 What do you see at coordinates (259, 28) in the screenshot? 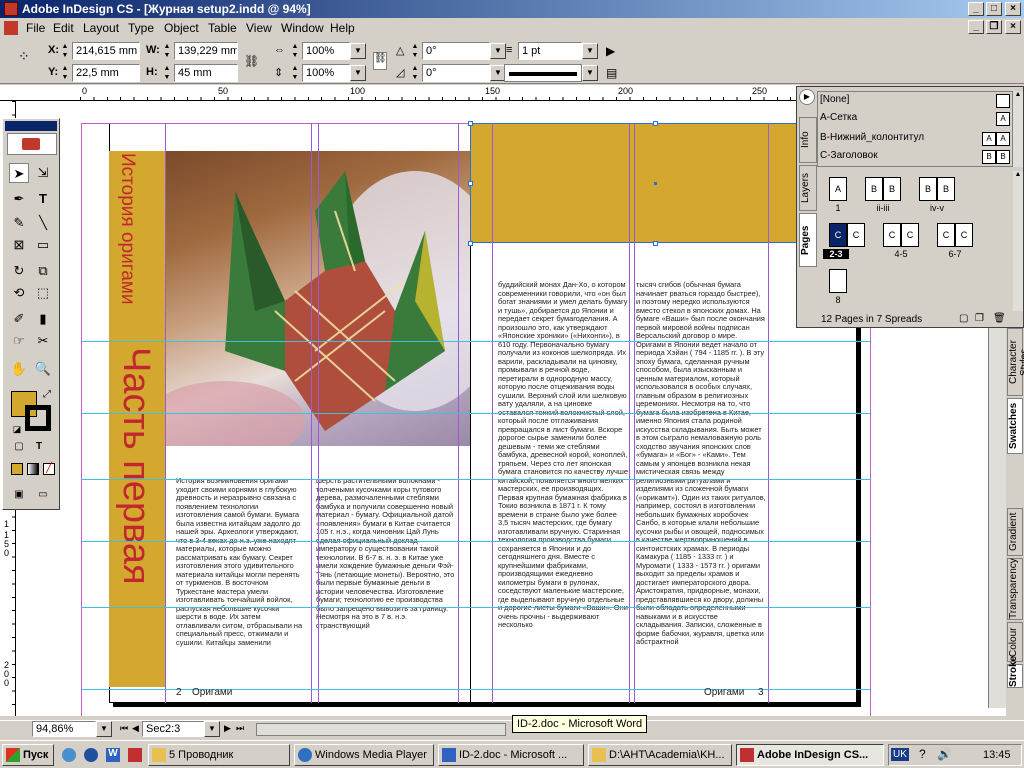
I see `menu-view: View` at bounding box center [259, 28].